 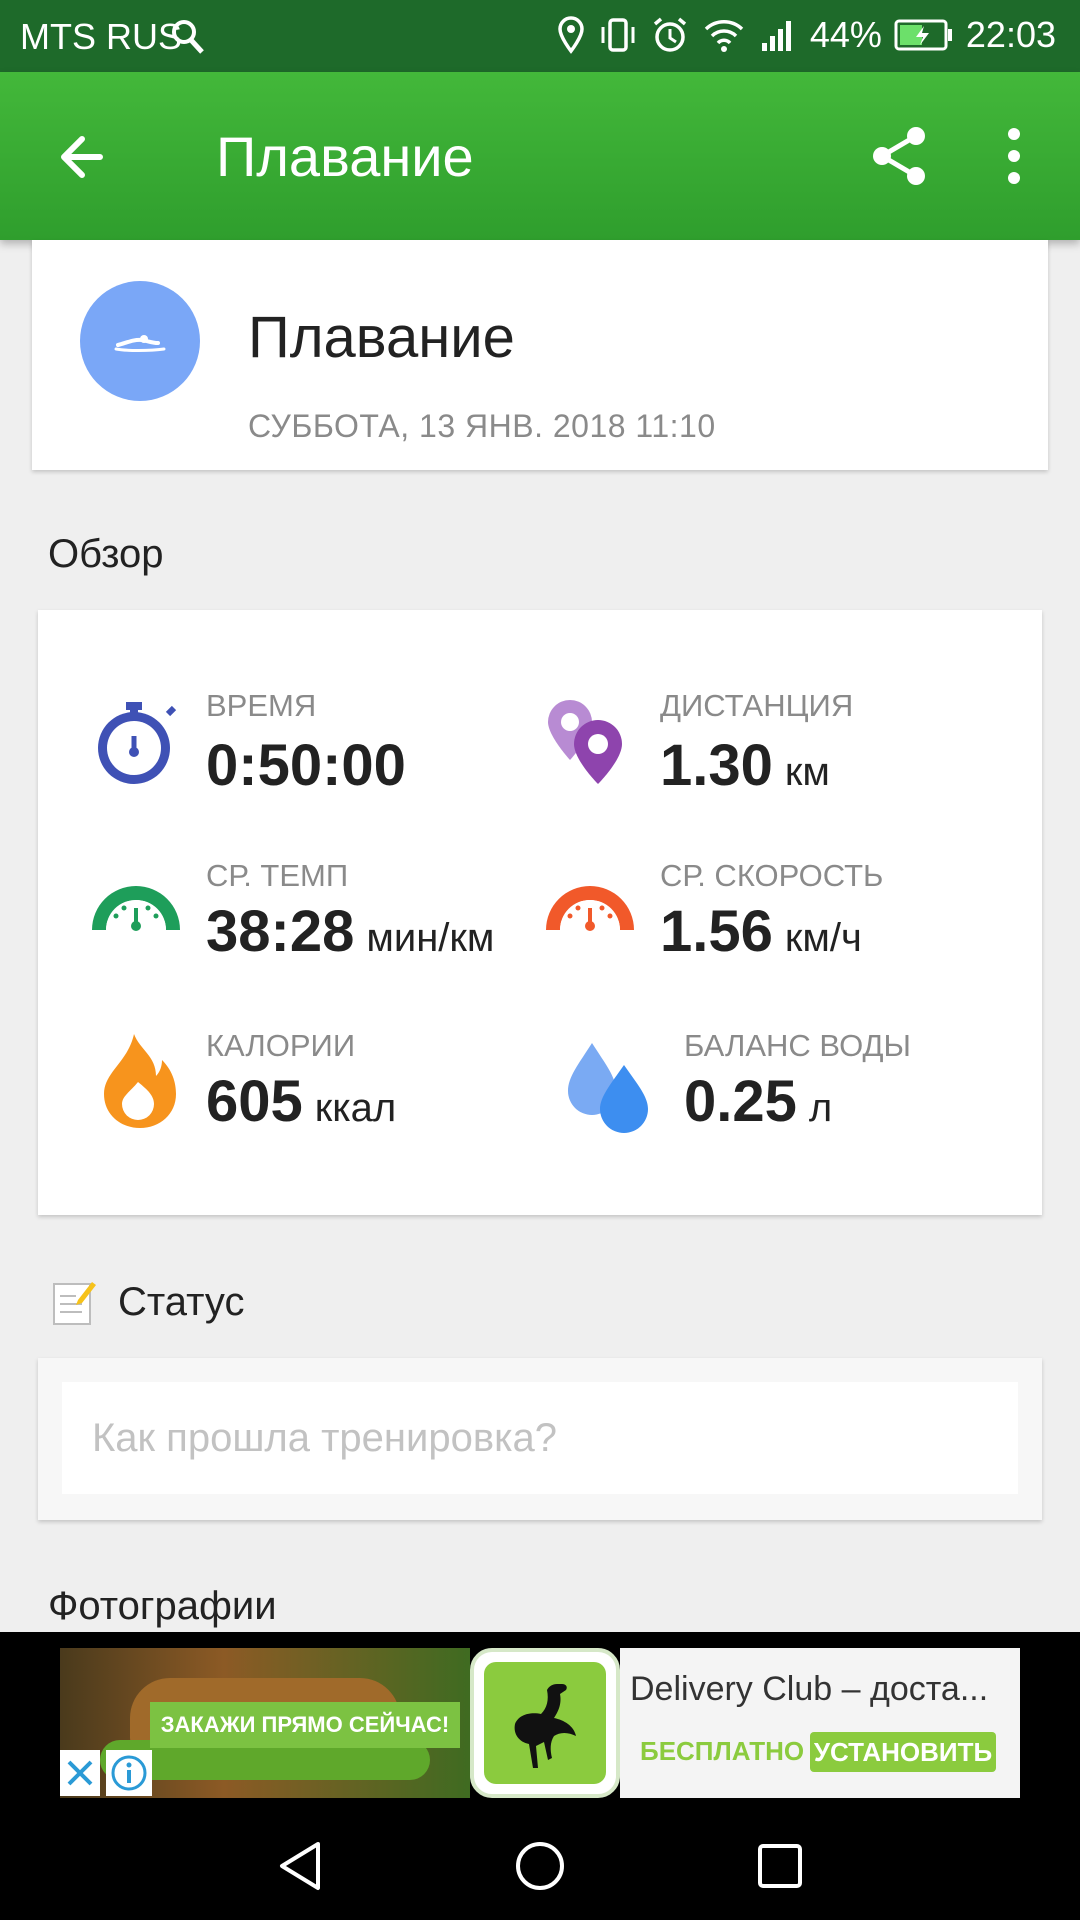 What do you see at coordinates (540, 355) in the screenshot?
I see `activity-header-card: Плавание СУББОТА, 13 ЯНВ. 2018 11:10` at bounding box center [540, 355].